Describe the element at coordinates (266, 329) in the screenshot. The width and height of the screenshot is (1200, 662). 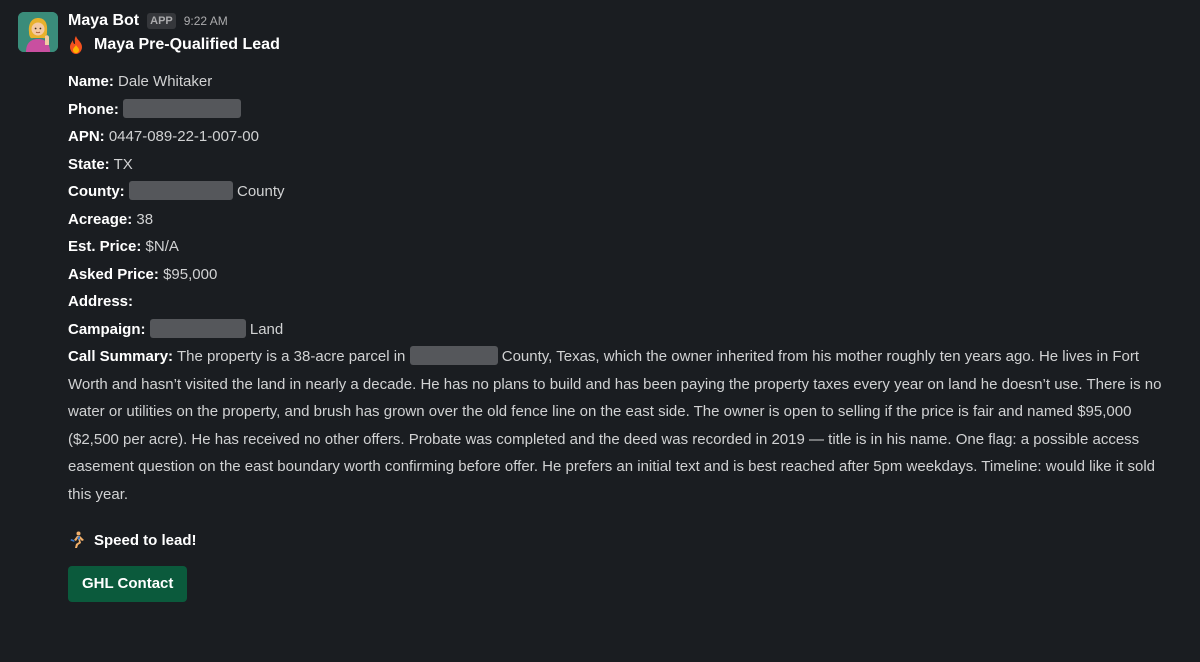
I see `field-campaign-suffix: Land` at that location.